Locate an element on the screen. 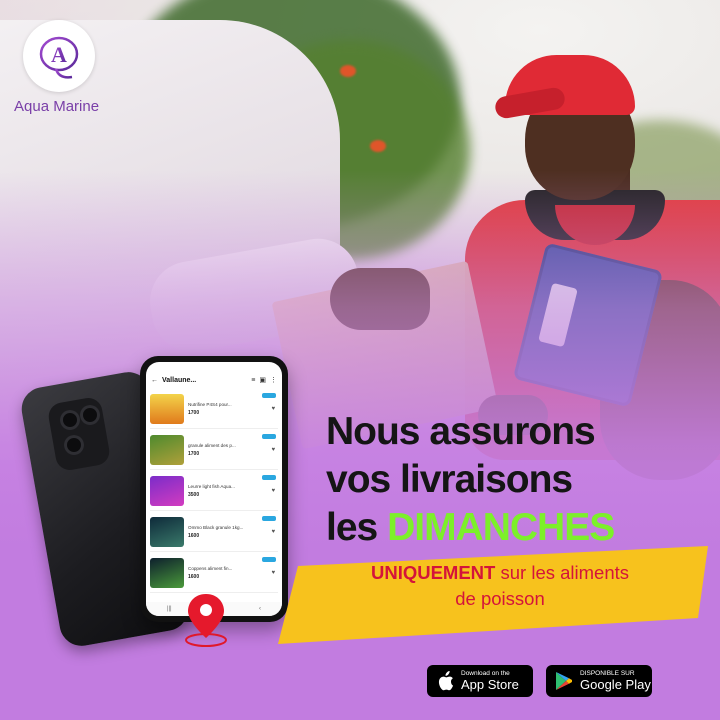  product-row: Leurre light fish Aqua... 3500 ♥ is located at coordinates (214, 491).